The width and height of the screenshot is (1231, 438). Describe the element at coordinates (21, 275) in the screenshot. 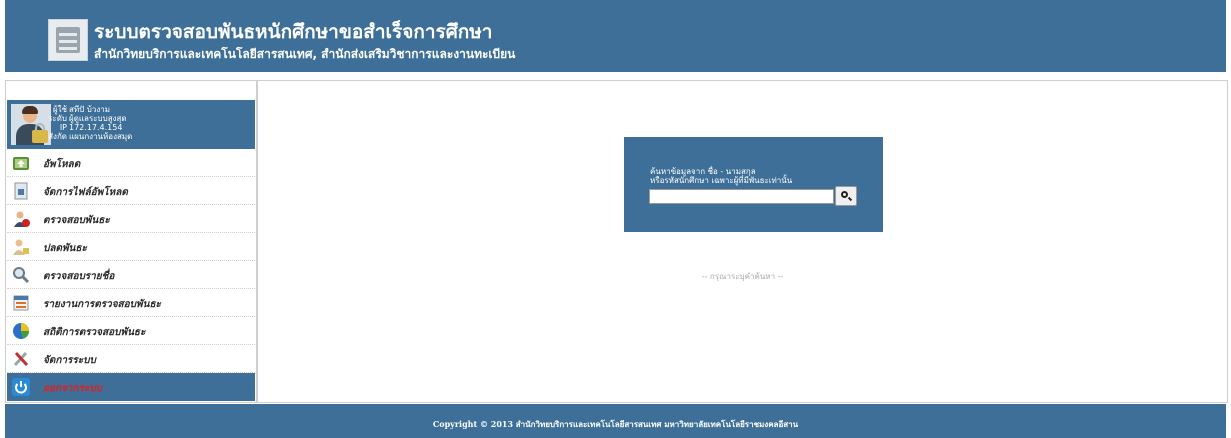

I see `magnifier-icon` at that location.